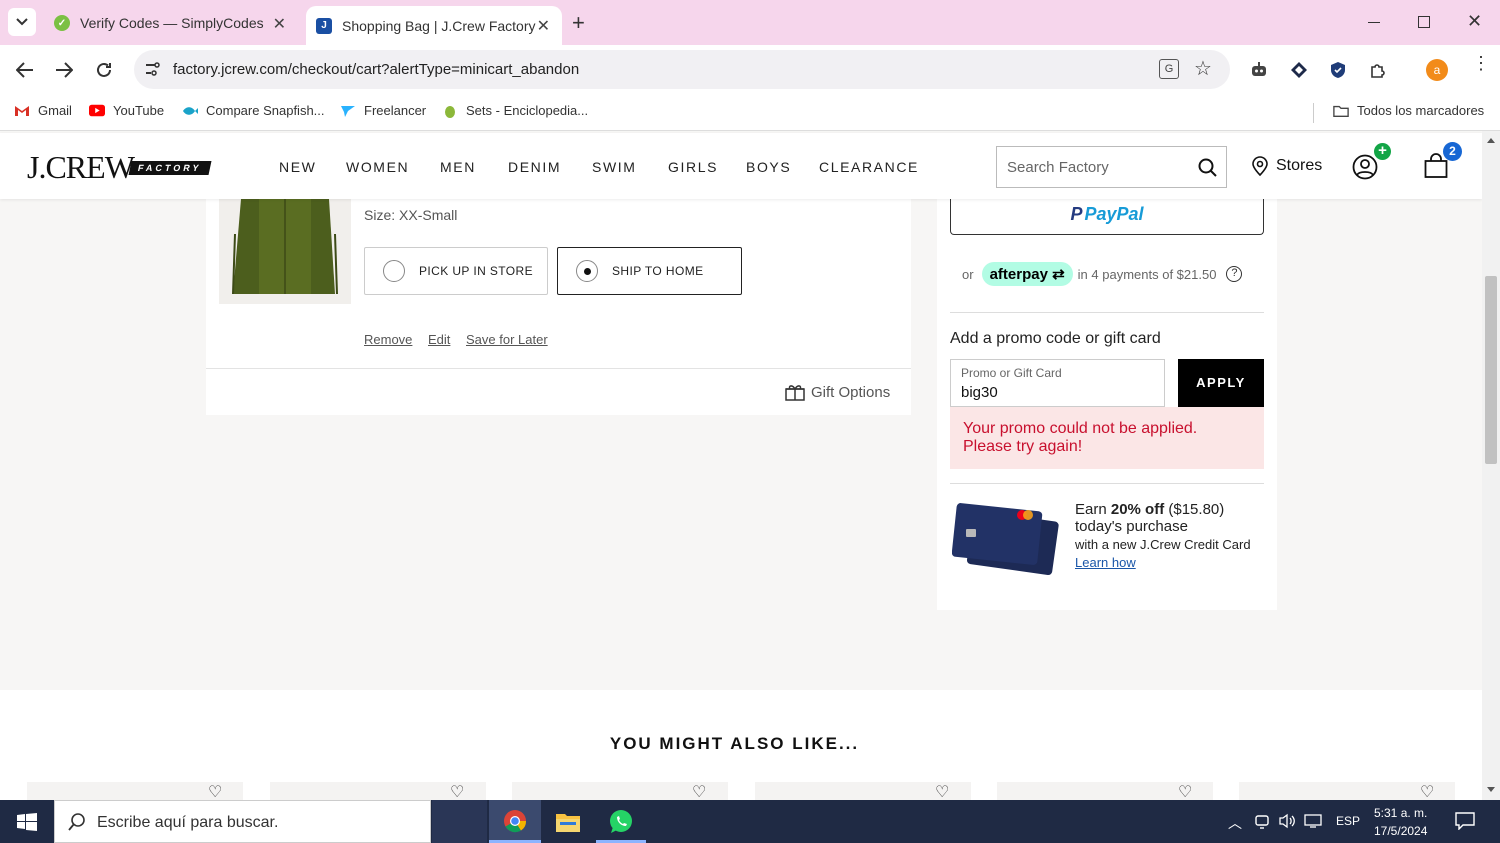 The width and height of the screenshot is (1500, 843). What do you see at coordinates (1400, 822) in the screenshot?
I see `clock: 5:31 a. m. 17/5/2024` at bounding box center [1400, 822].